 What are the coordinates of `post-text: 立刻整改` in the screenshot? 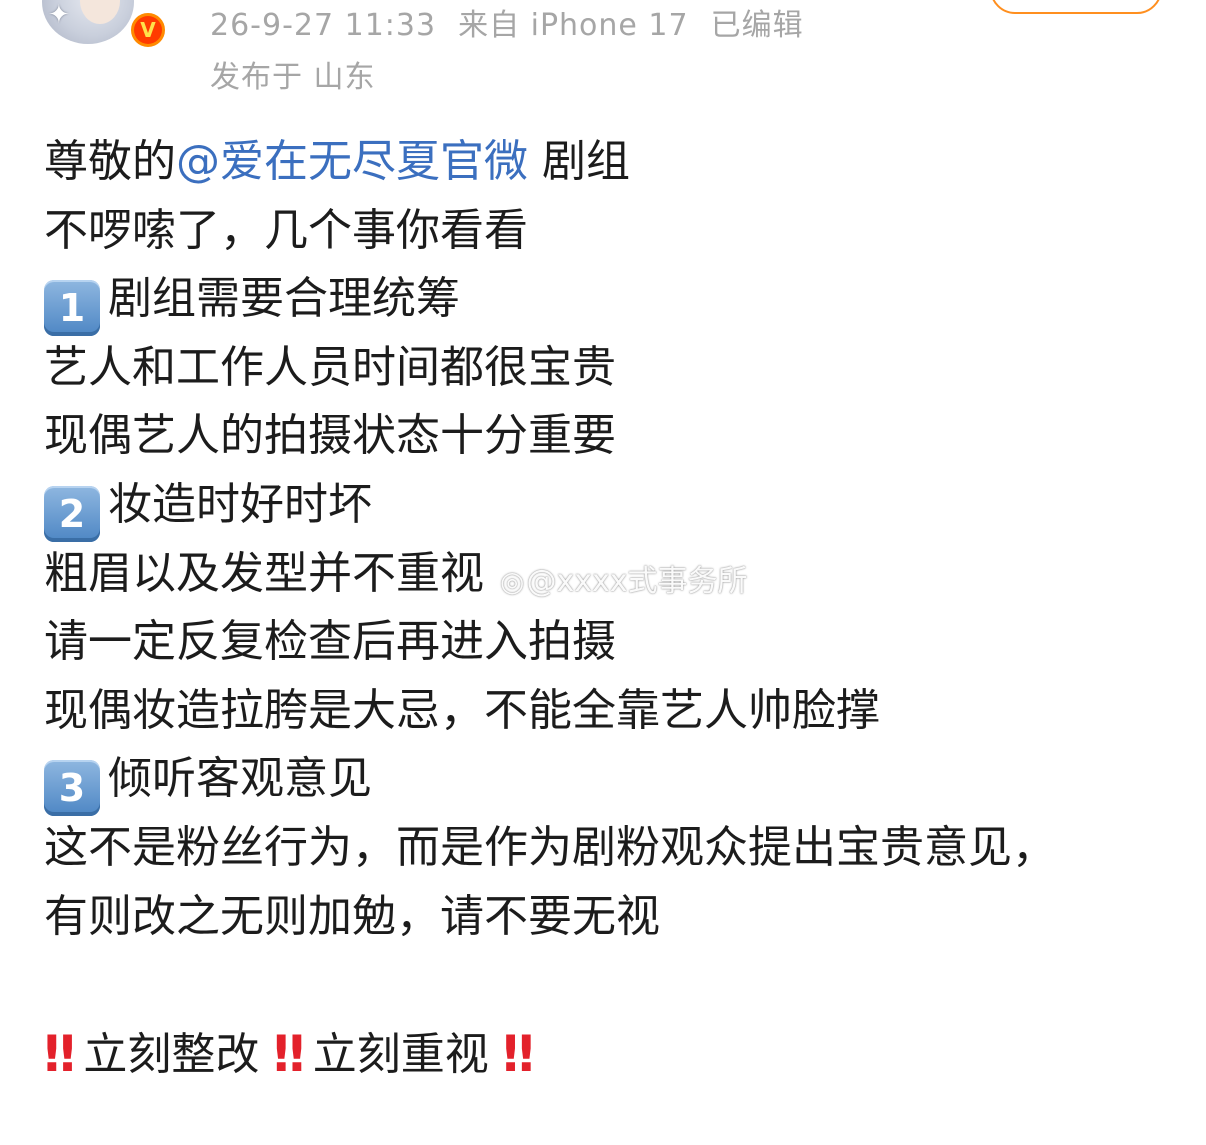 It's located at (171, 1054).